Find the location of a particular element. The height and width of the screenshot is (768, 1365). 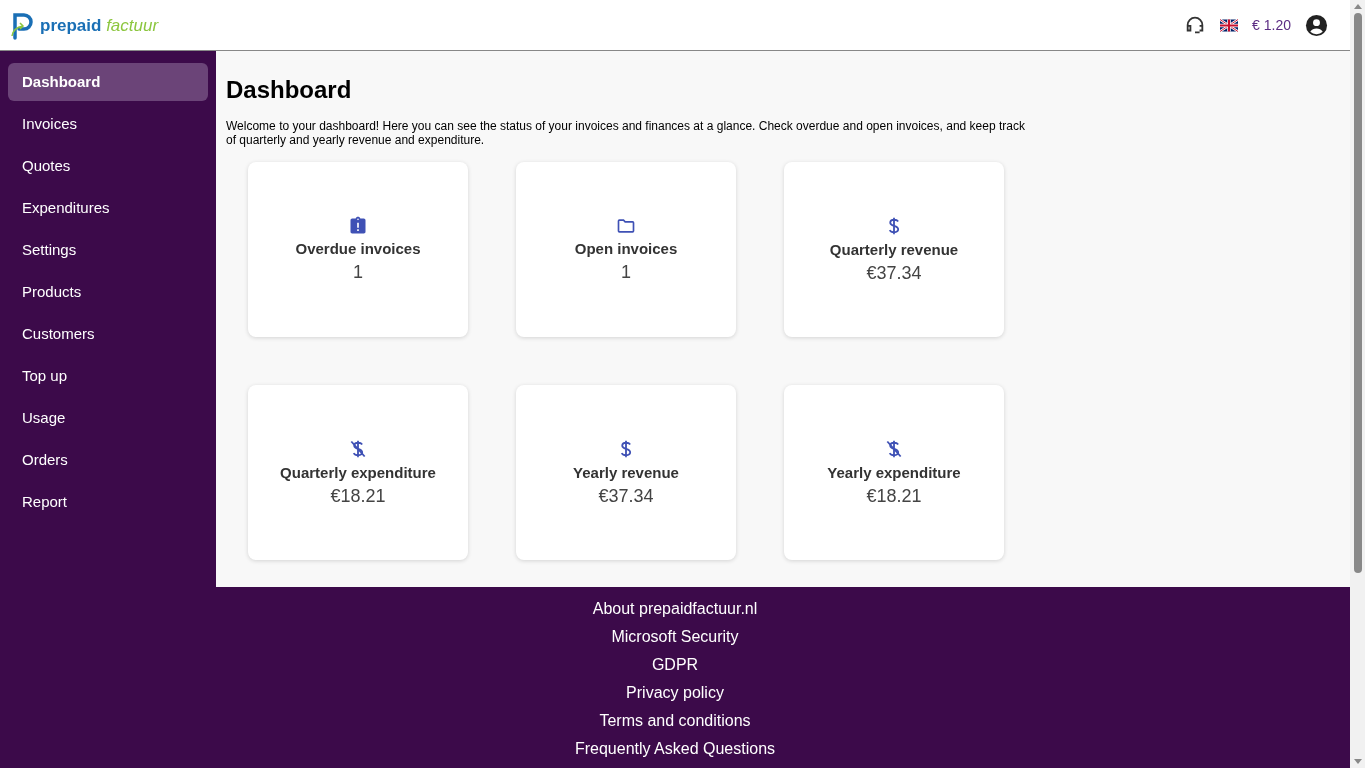

sidebar-item: Orders is located at coordinates (108, 460).